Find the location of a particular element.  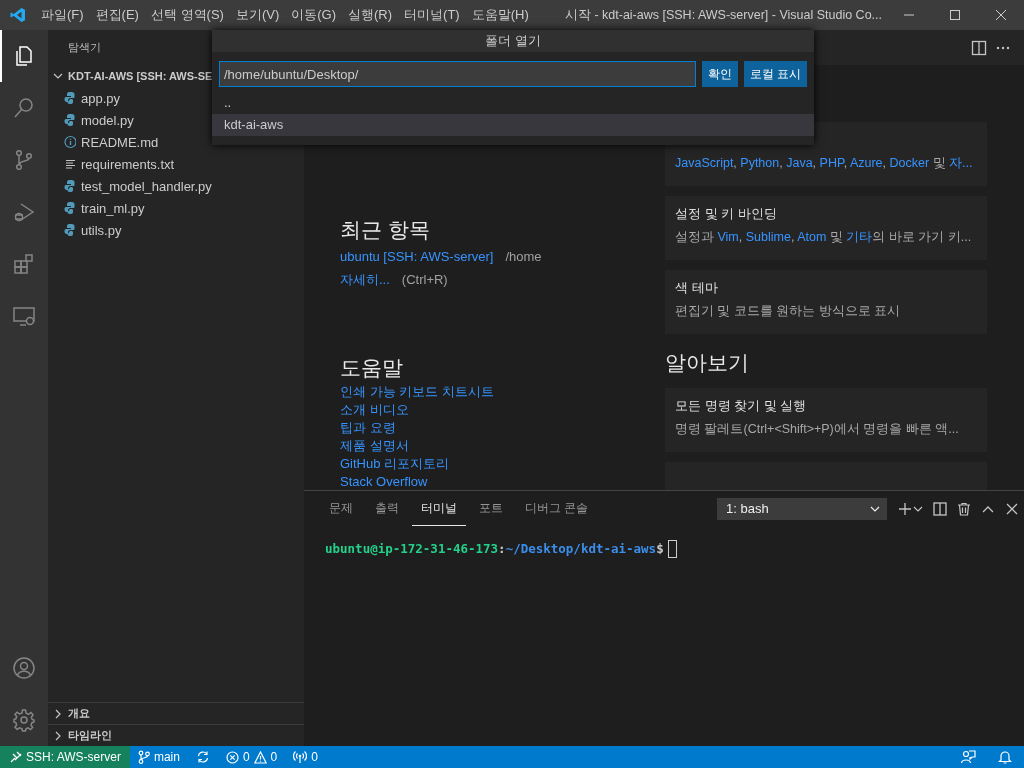

section-header: 타임라인 is located at coordinates (90, 735).